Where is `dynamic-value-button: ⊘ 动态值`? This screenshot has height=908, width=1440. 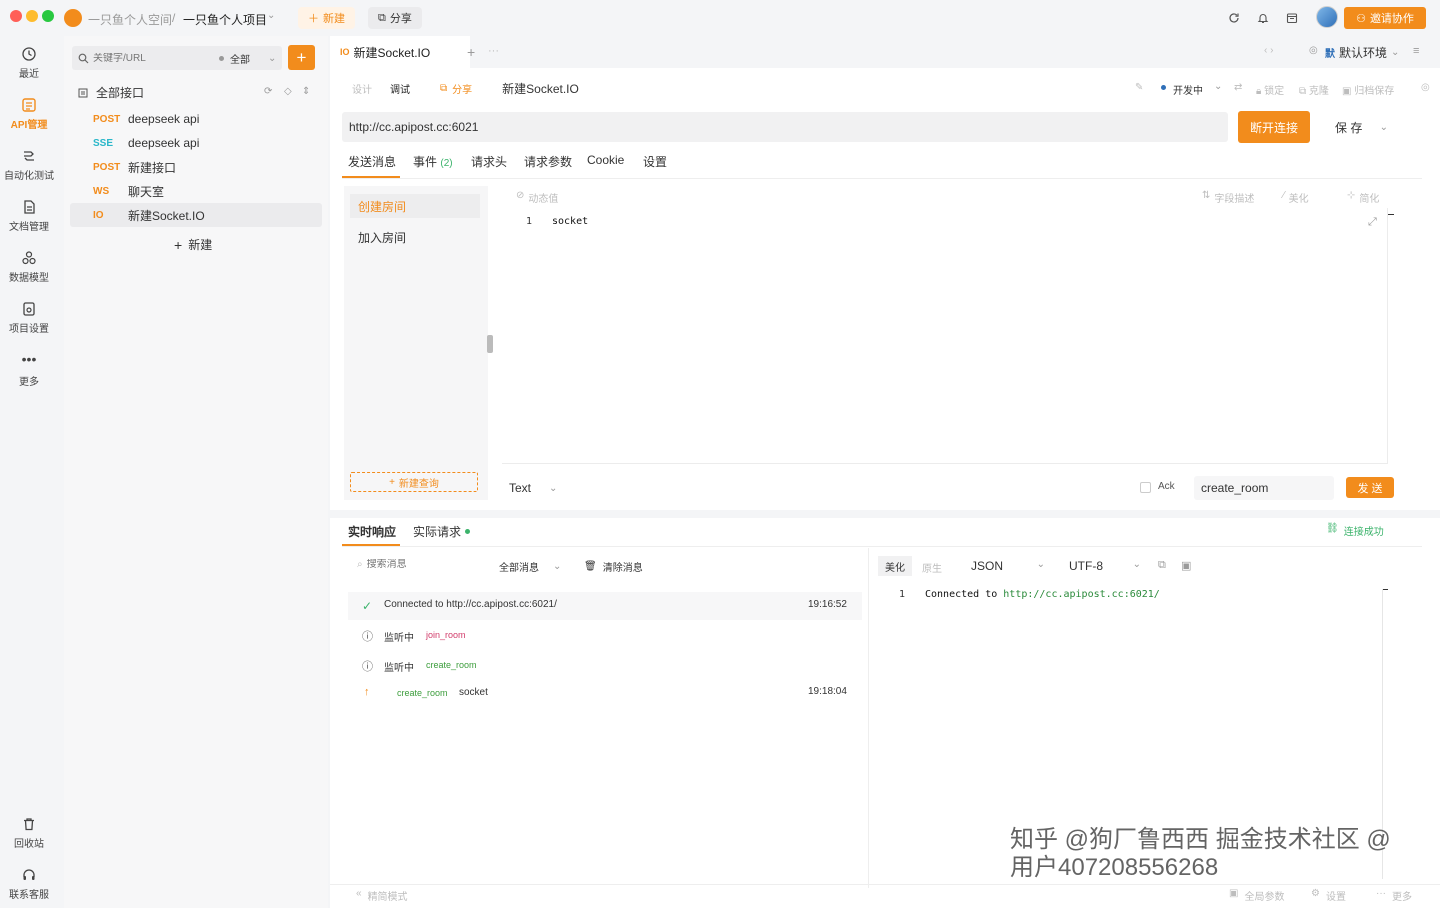 dynamic-value-button: ⊘ 动态值 is located at coordinates (537, 197).